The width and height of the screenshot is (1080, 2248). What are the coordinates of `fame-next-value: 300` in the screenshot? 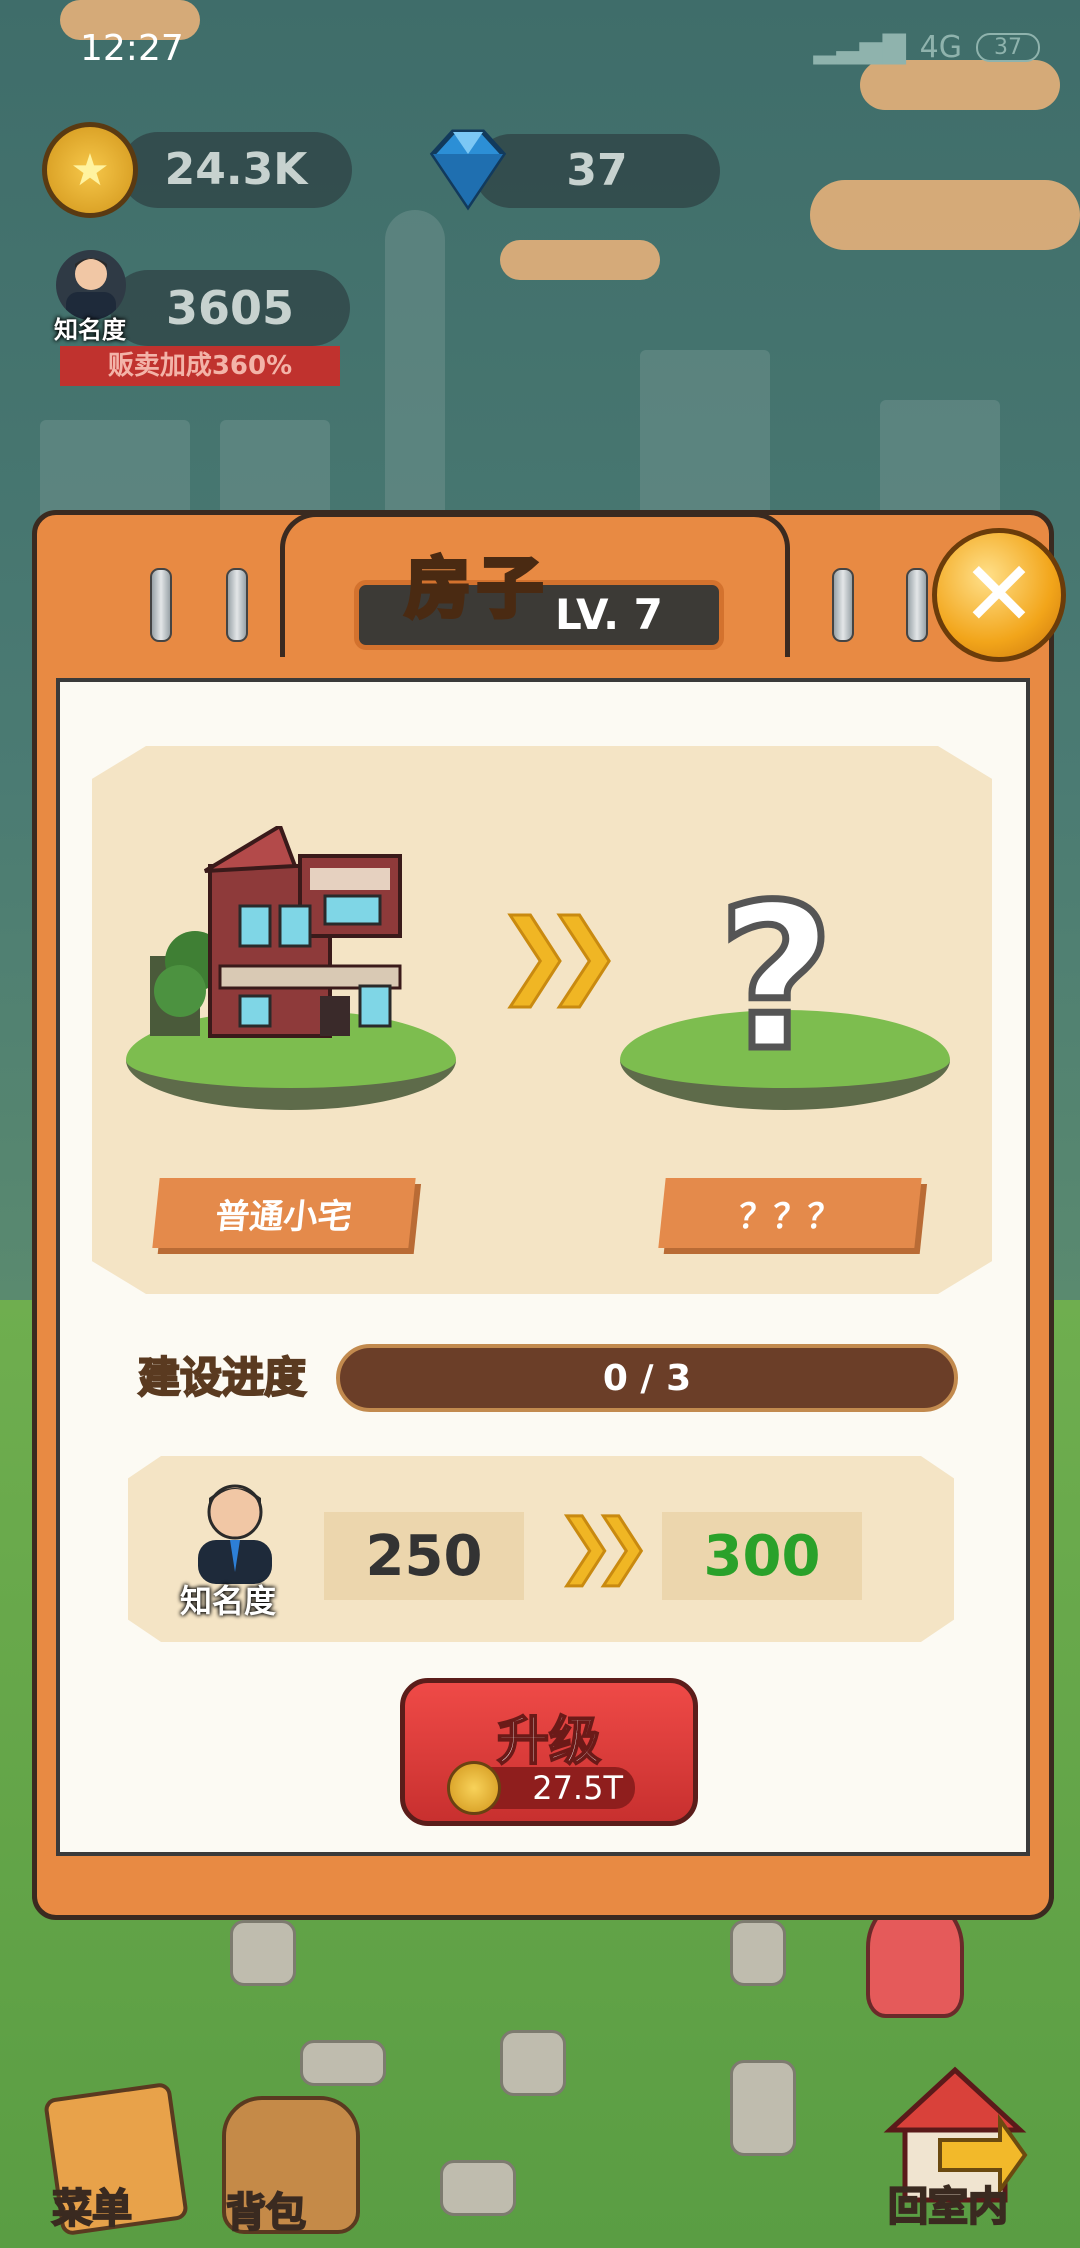 It's located at (762, 1556).